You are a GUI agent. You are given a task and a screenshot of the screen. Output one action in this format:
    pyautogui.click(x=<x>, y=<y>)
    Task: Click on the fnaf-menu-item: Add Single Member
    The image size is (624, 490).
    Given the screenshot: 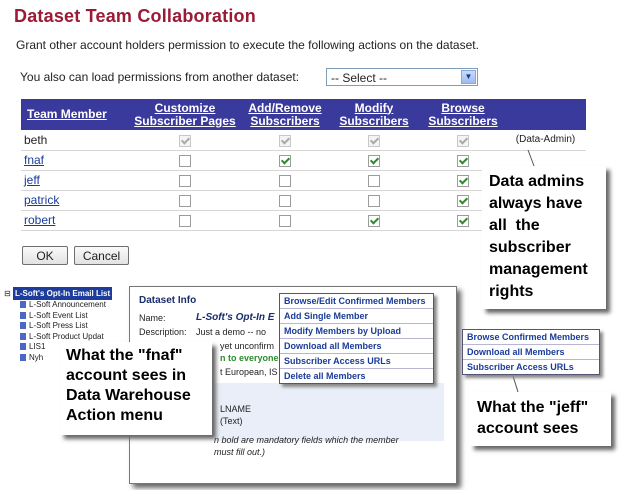 What is the action you would take?
    pyautogui.click(x=356, y=316)
    